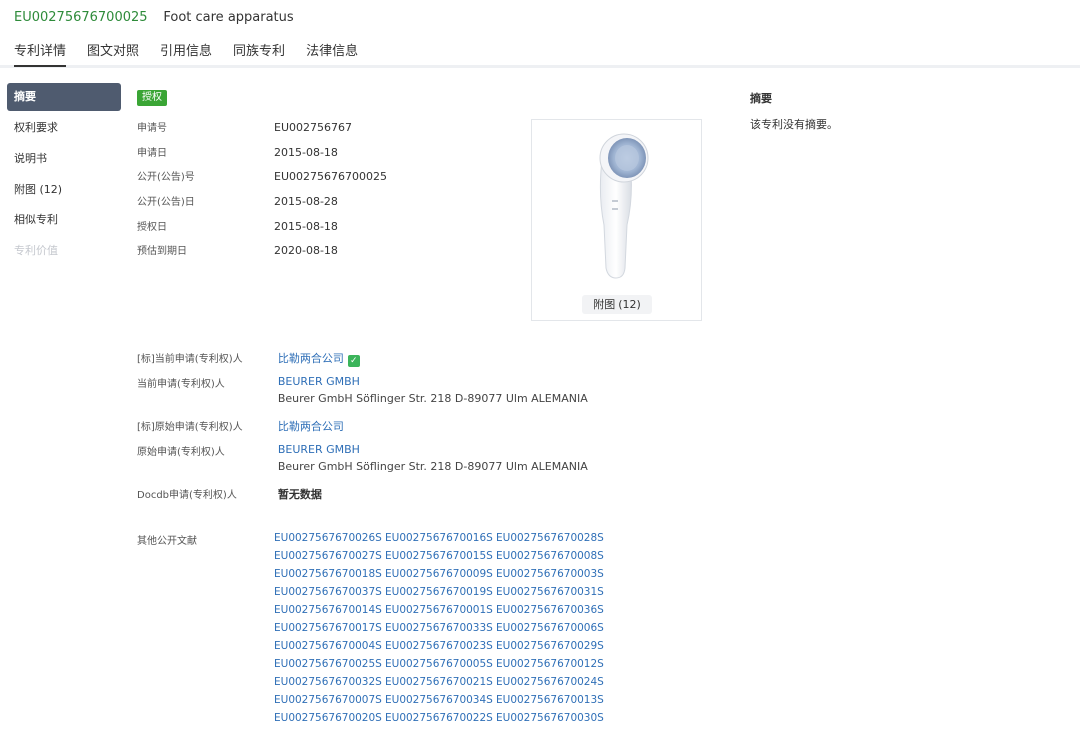  Describe the element at coordinates (306, 202) in the screenshot. I see `info-value: 2015-08-28` at that location.